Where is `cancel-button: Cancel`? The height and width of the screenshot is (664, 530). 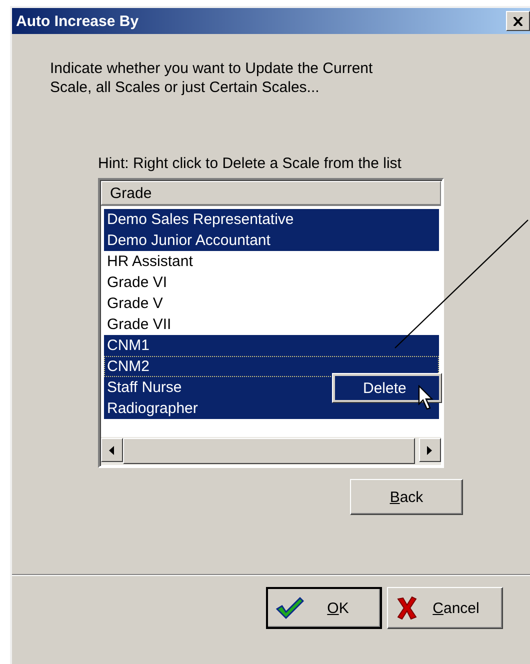
cancel-button: Cancel is located at coordinates (445, 608).